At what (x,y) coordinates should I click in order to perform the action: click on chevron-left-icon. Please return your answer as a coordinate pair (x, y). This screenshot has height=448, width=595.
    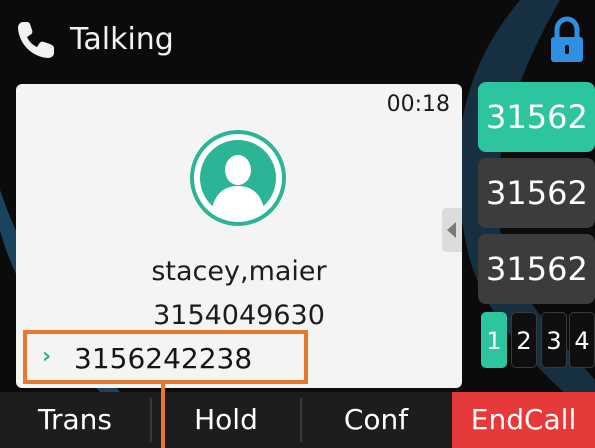
    Looking at the image, I should click on (451, 230).